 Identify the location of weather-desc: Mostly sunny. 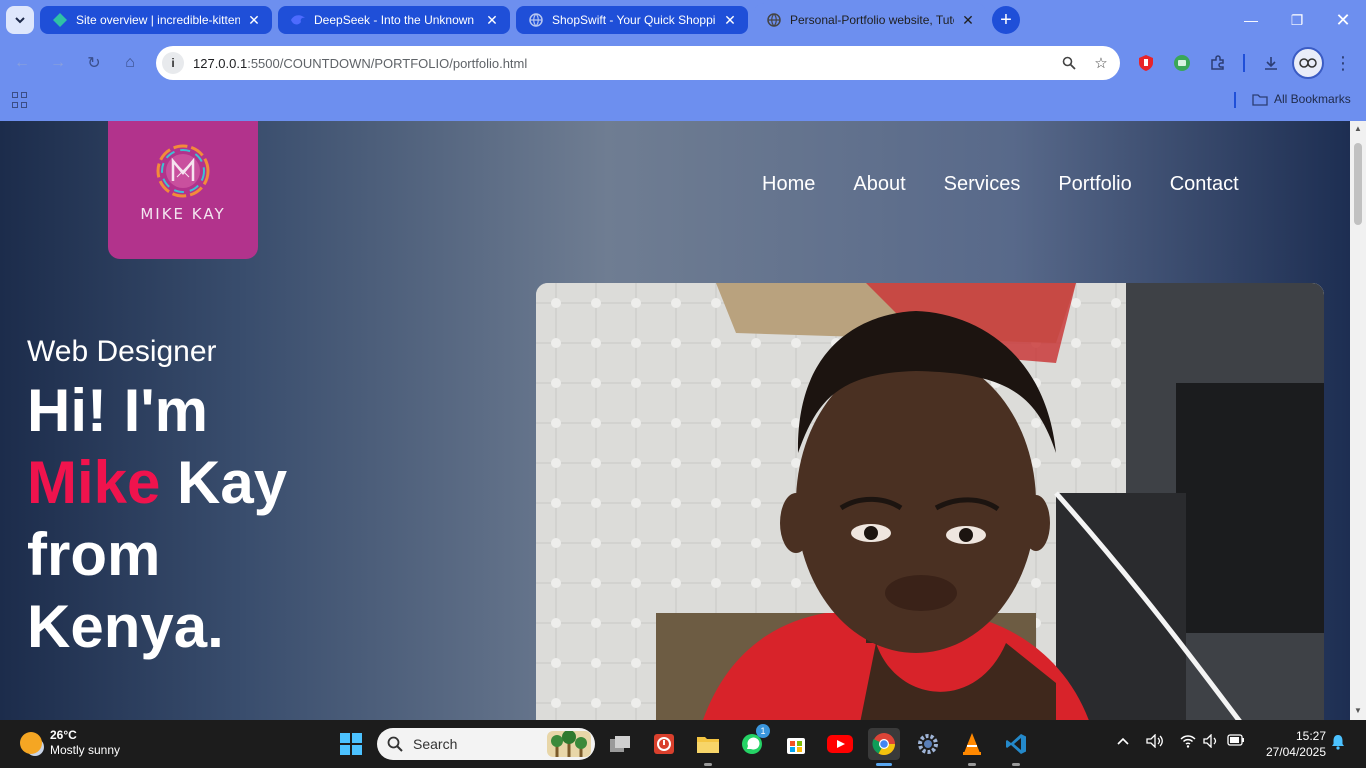
(85, 750).